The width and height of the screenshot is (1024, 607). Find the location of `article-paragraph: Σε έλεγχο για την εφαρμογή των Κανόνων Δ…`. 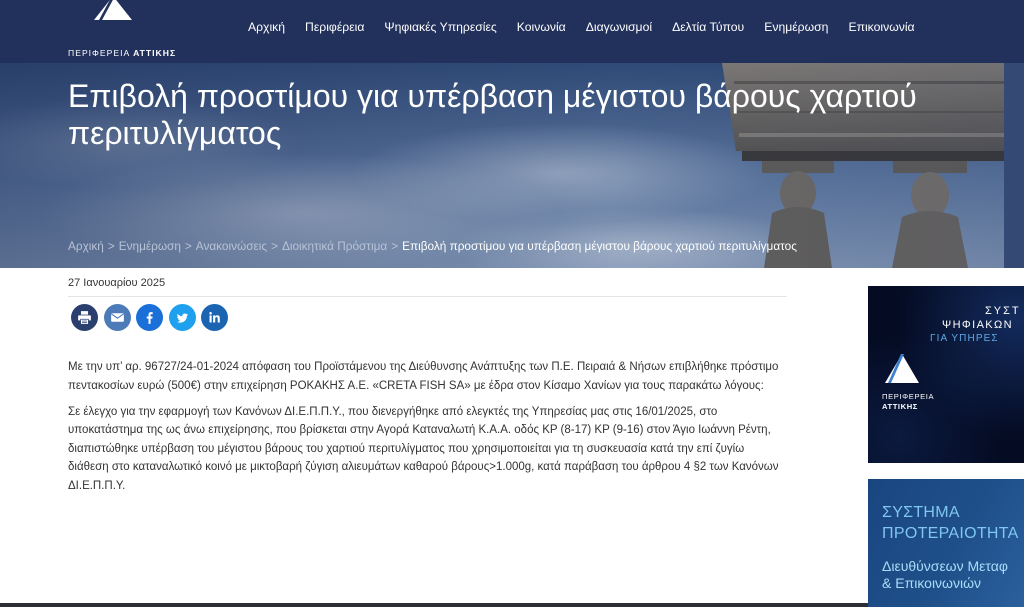

article-paragraph: Σε έλεγχο για την εφαρμογή των Κανόνων Δ… is located at coordinates (423, 448).